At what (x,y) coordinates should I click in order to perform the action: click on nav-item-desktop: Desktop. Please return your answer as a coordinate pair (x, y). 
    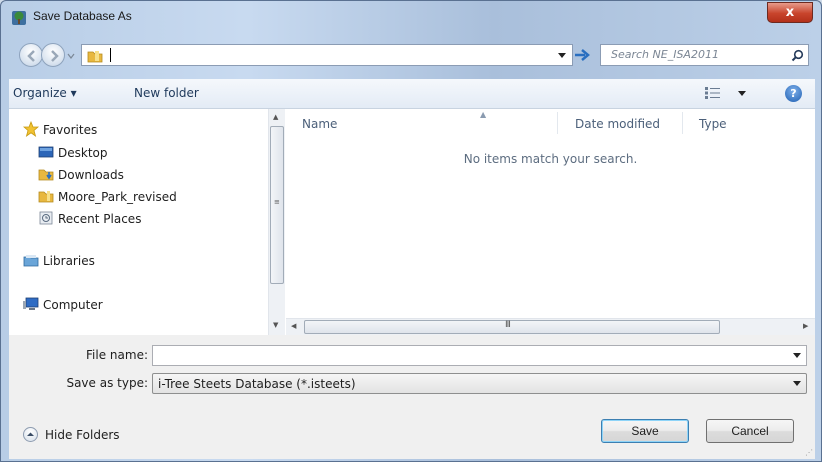
    Looking at the image, I should click on (108, 153).